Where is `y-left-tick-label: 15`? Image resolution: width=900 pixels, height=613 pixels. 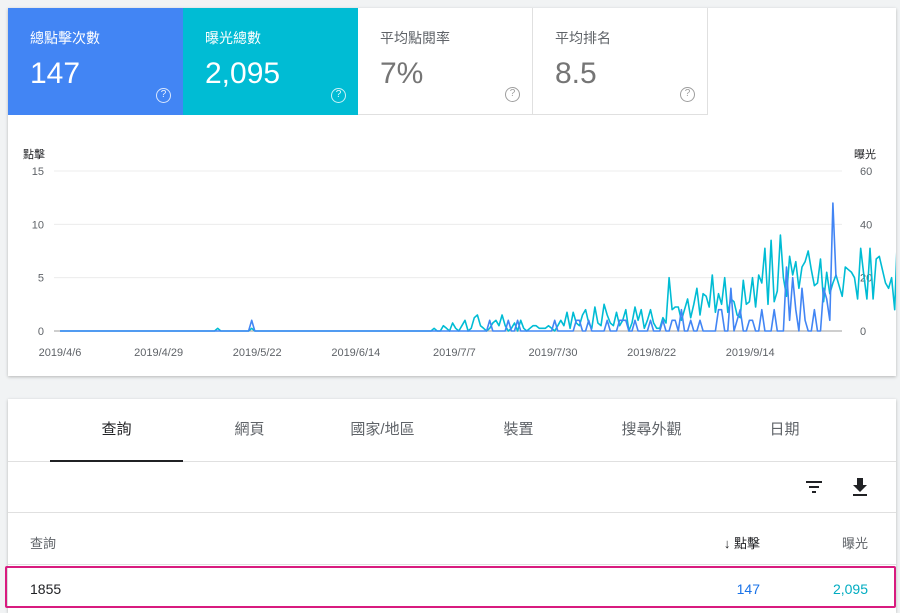
y-left-tick-label: 15 is located at coordinates (38, 172).